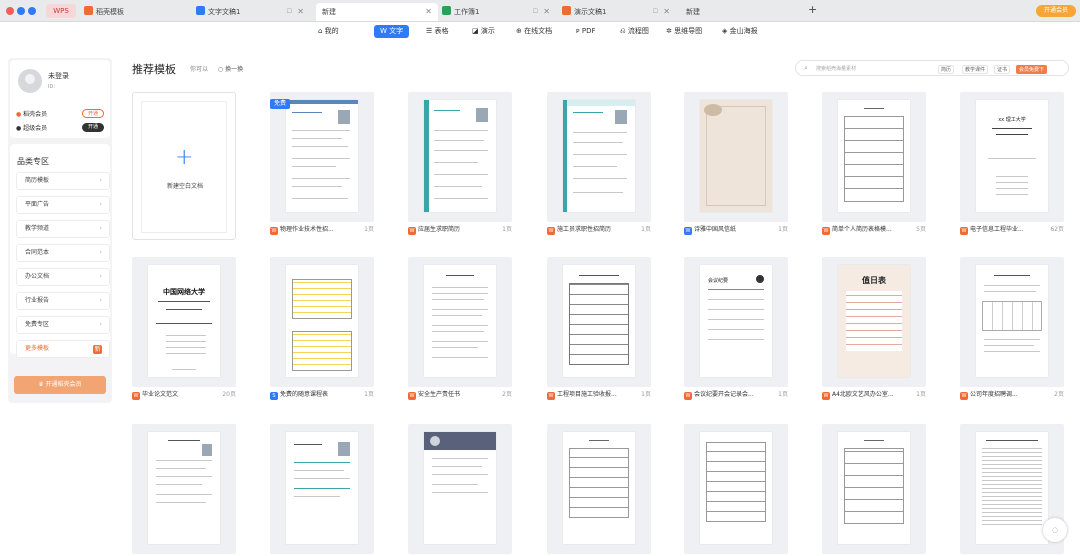  What do you see at coordinates (21, 11) in the screenshot?
I see `minimize-window-icon` at bounding box center [21, 11].